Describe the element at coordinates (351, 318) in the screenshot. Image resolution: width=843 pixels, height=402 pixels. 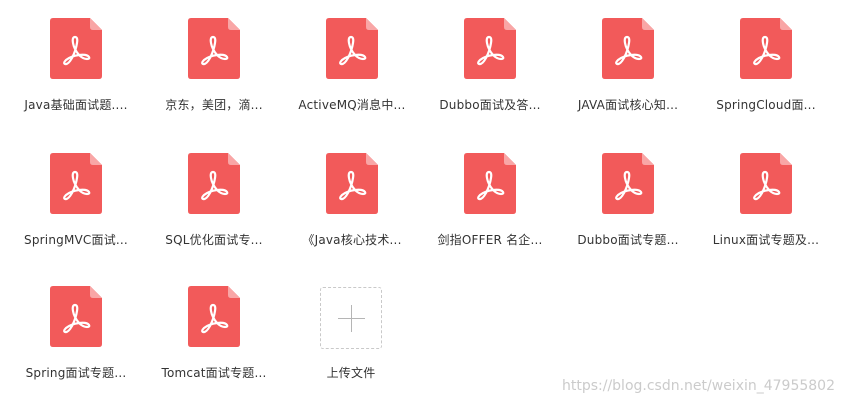
I see `upload-button` at that location.